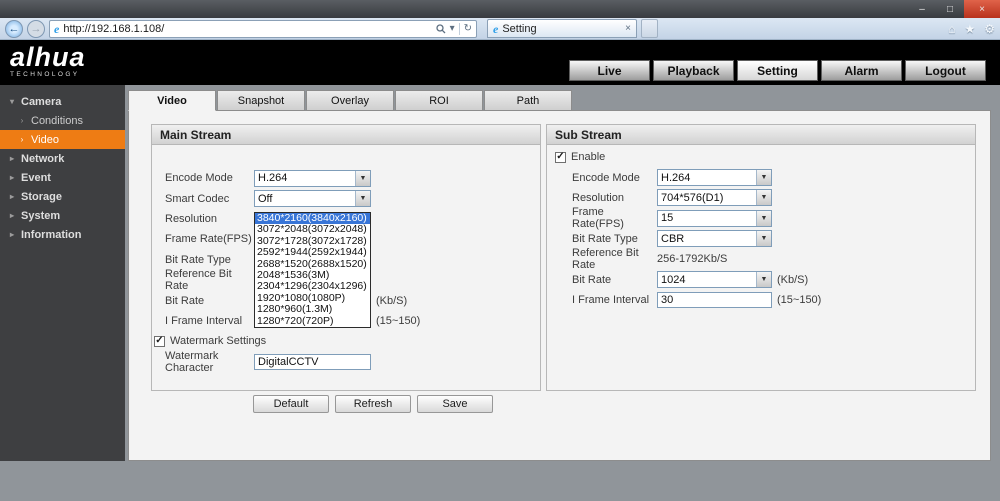 This screenshot has height=501, width=1000. What do you see at coordinates (861, 70) in the screenshot?
I see `nav-button-alarm: Alarm` at bounding box center [861, 70].